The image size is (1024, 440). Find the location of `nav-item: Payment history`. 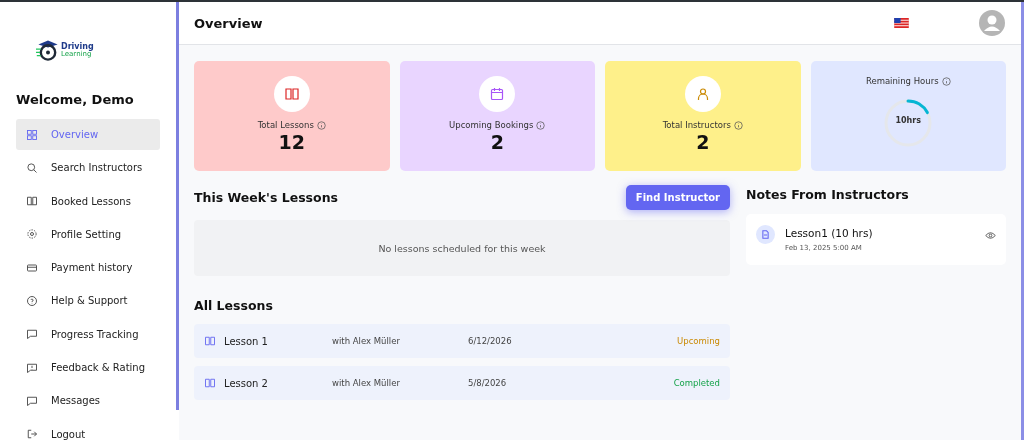

nav-item: Payment history is located at coordinates (88, 268).